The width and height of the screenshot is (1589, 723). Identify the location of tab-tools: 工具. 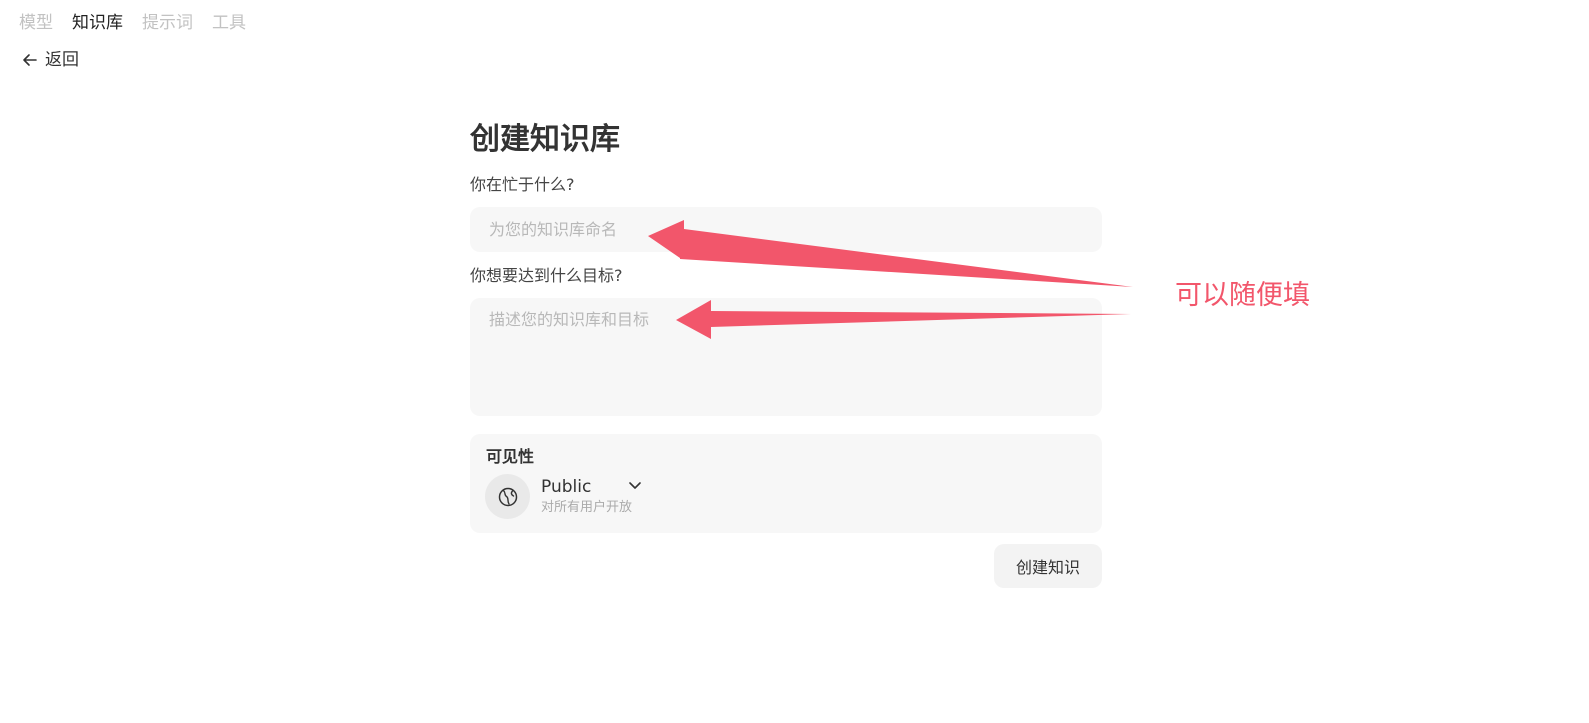
(229, 23).